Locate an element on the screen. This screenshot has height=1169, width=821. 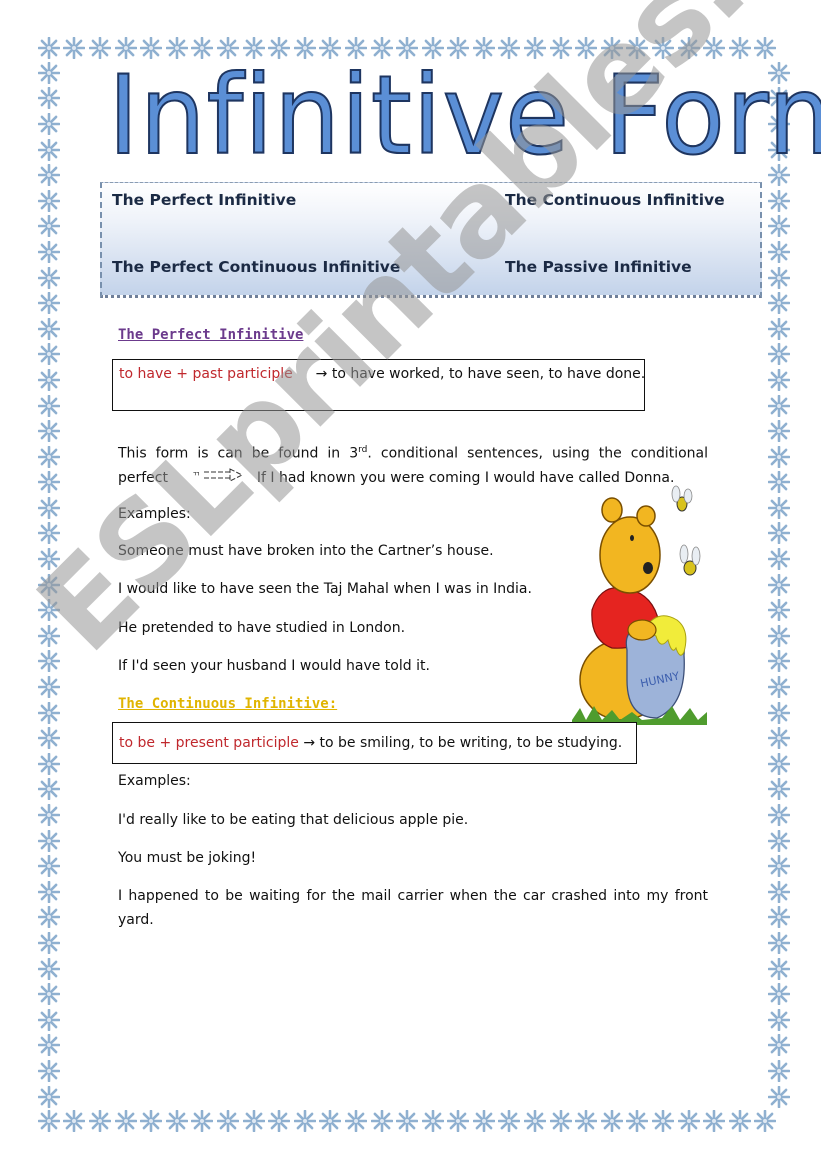
explanation-text-a: This form is can be found in 3 is located at coordinates (238, 453).